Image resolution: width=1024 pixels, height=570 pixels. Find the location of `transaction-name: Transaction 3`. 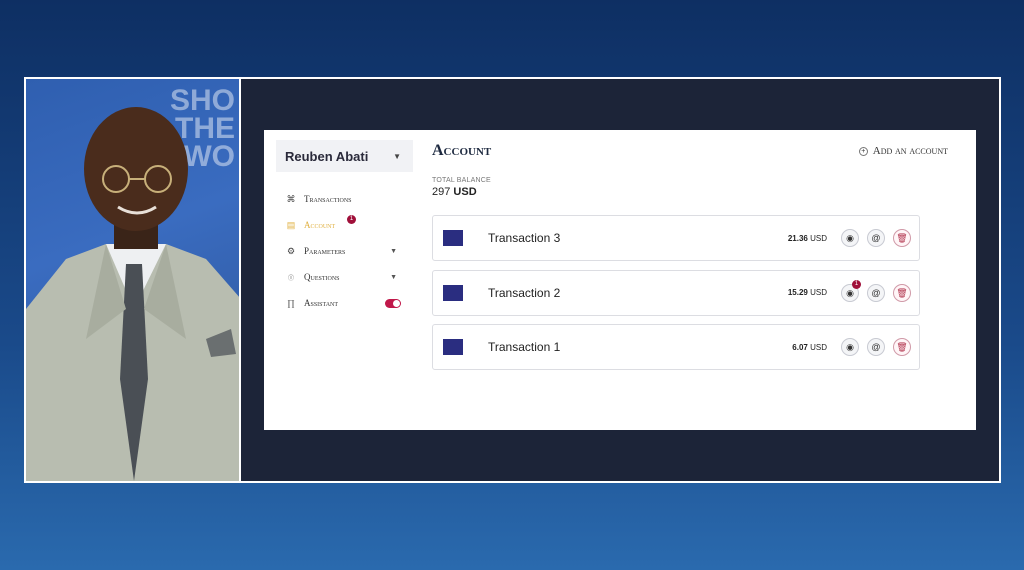

transaction-name: Transaction 3 is located at coordinates (524, 238).